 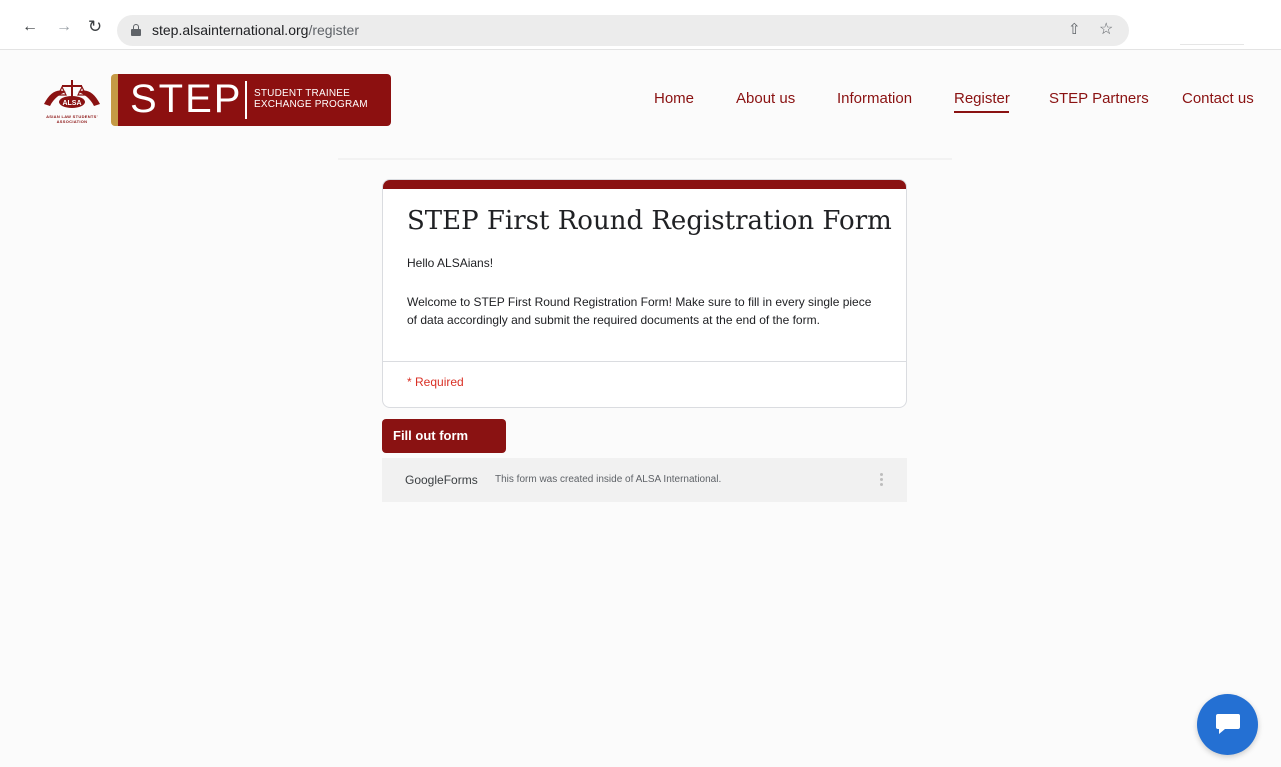 I want to click on step-logo-word: STEP, so click(x=186, y=99).